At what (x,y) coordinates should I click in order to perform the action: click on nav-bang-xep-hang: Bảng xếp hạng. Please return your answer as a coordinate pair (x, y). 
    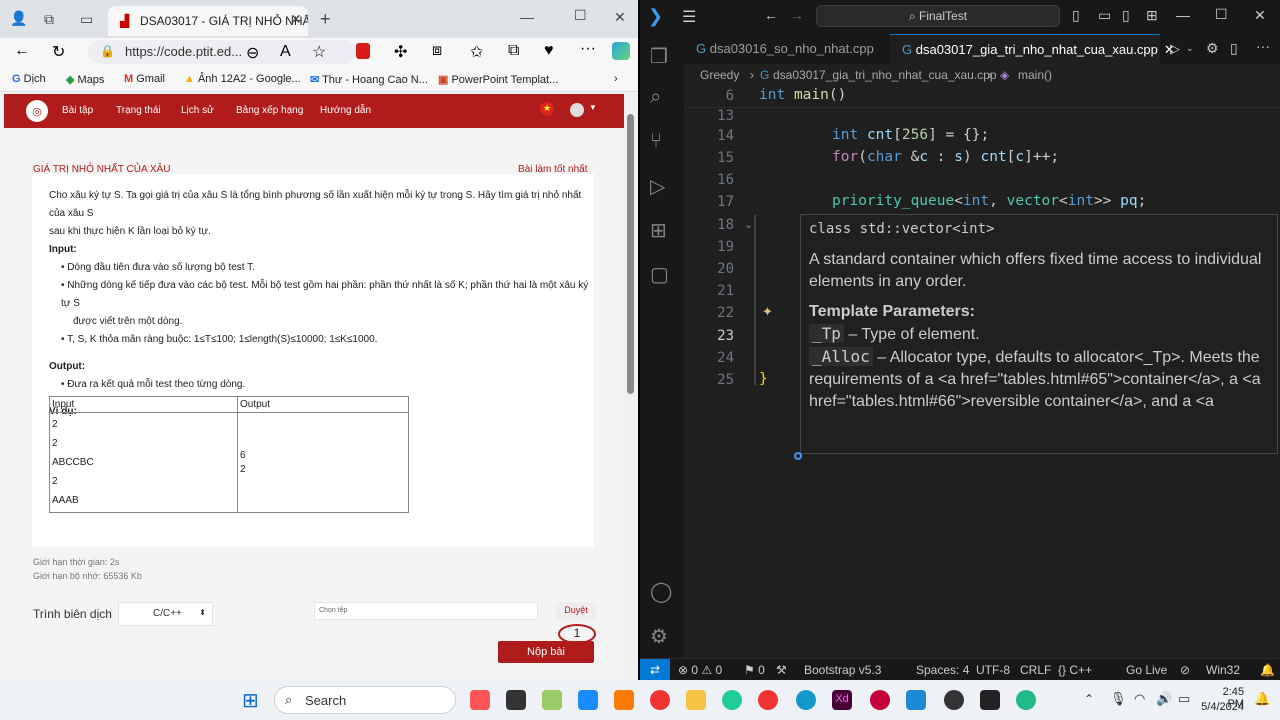
    Looking at the image, I should click on (269, 110).